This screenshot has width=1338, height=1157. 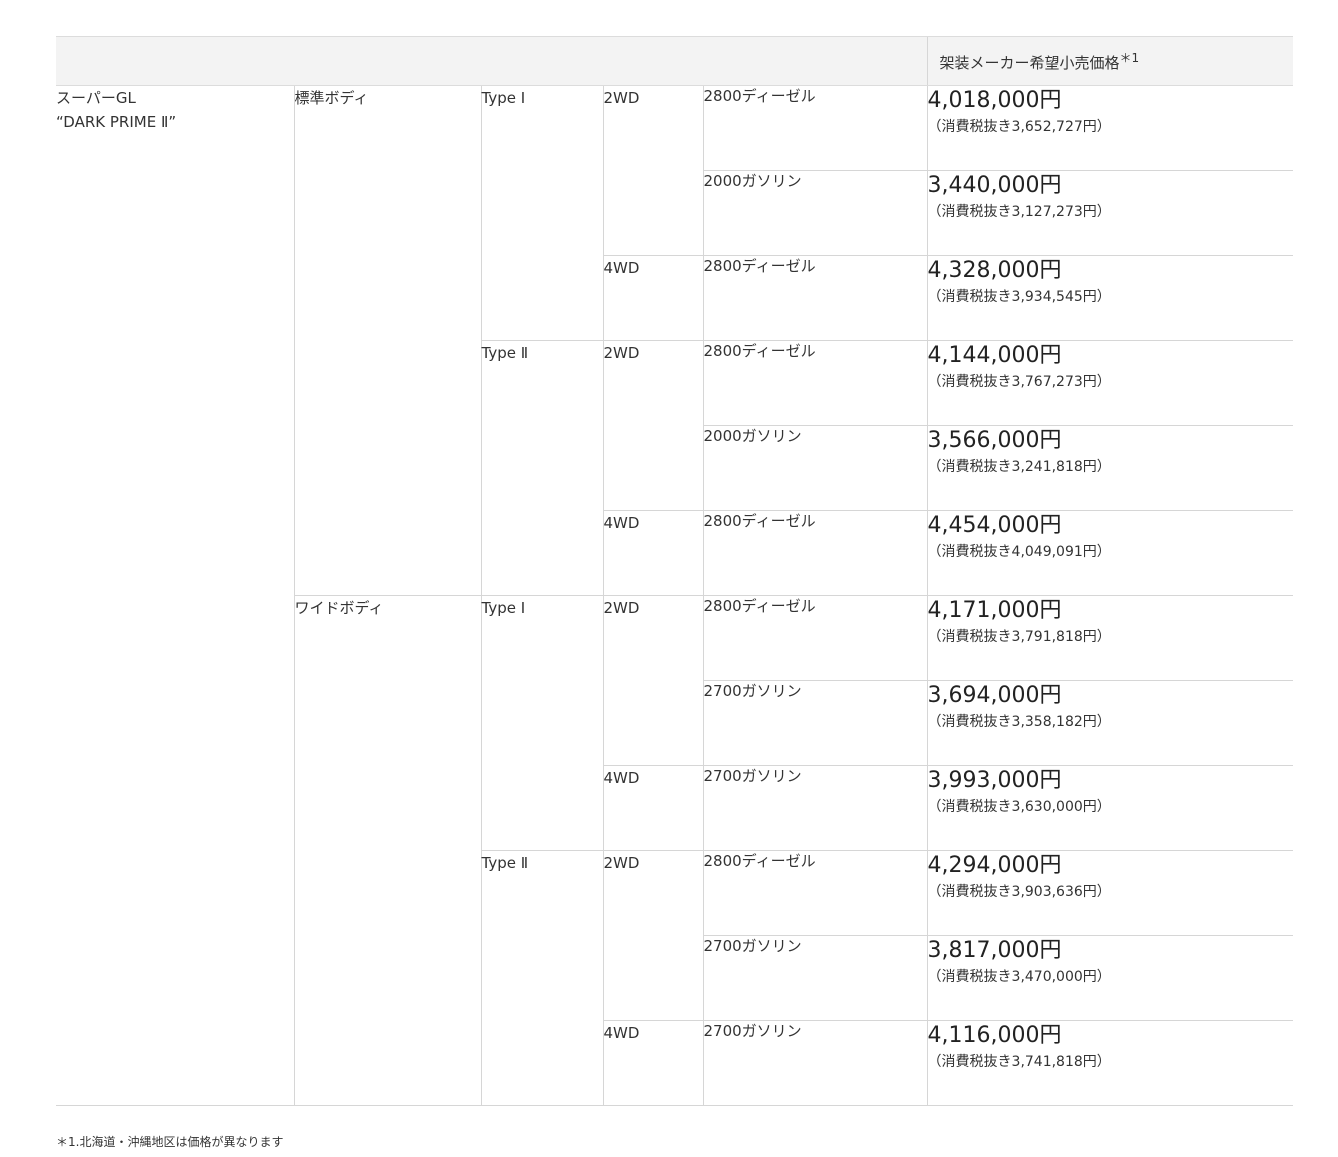 I want to click on footnote: ＊1.北海道・沖縄地区は価格が異なります, so click(x=170, y=1142).